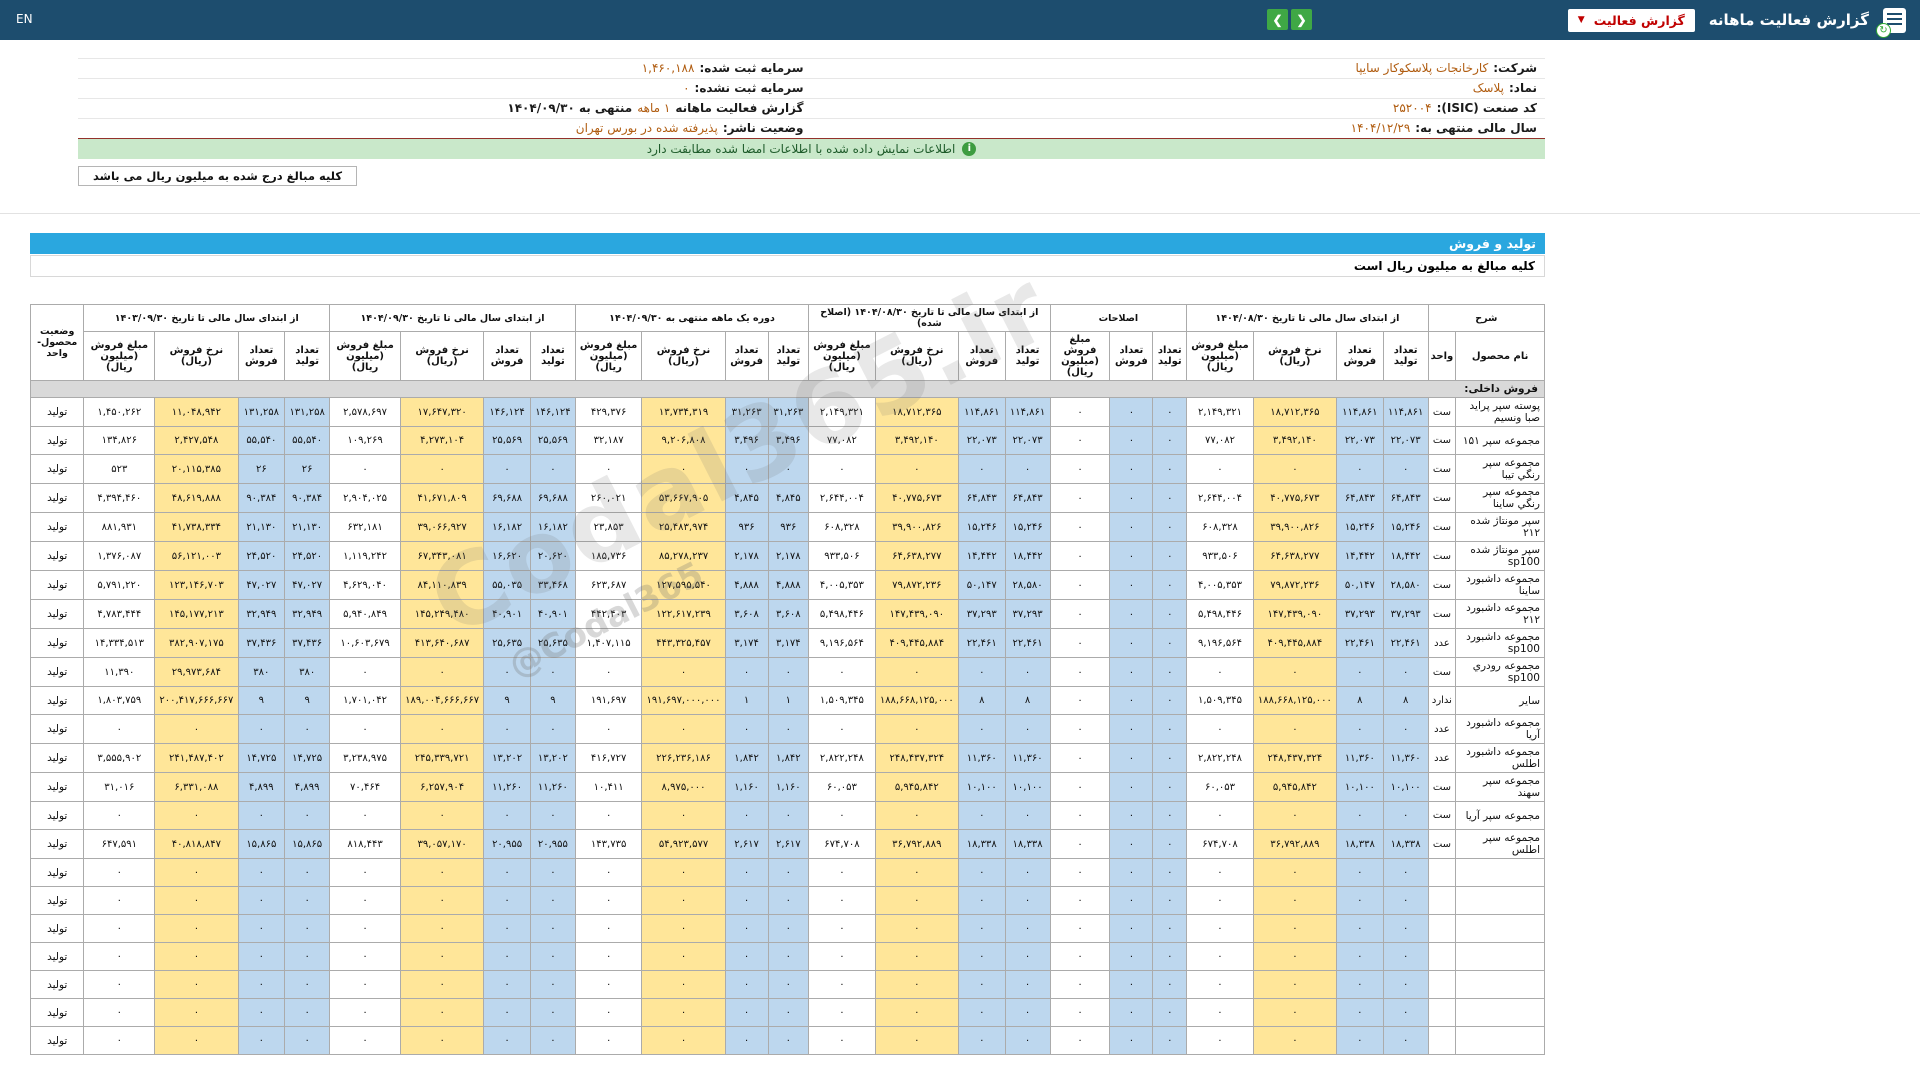  I want to click on table-cell: ۹,۲۰۶,۸۰۸, so click(683, 440).